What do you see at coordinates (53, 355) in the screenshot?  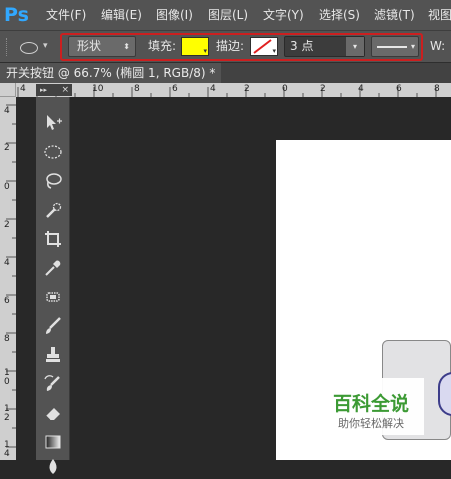 I see `clone-stamp-icon` at bounding box center [53, 355].